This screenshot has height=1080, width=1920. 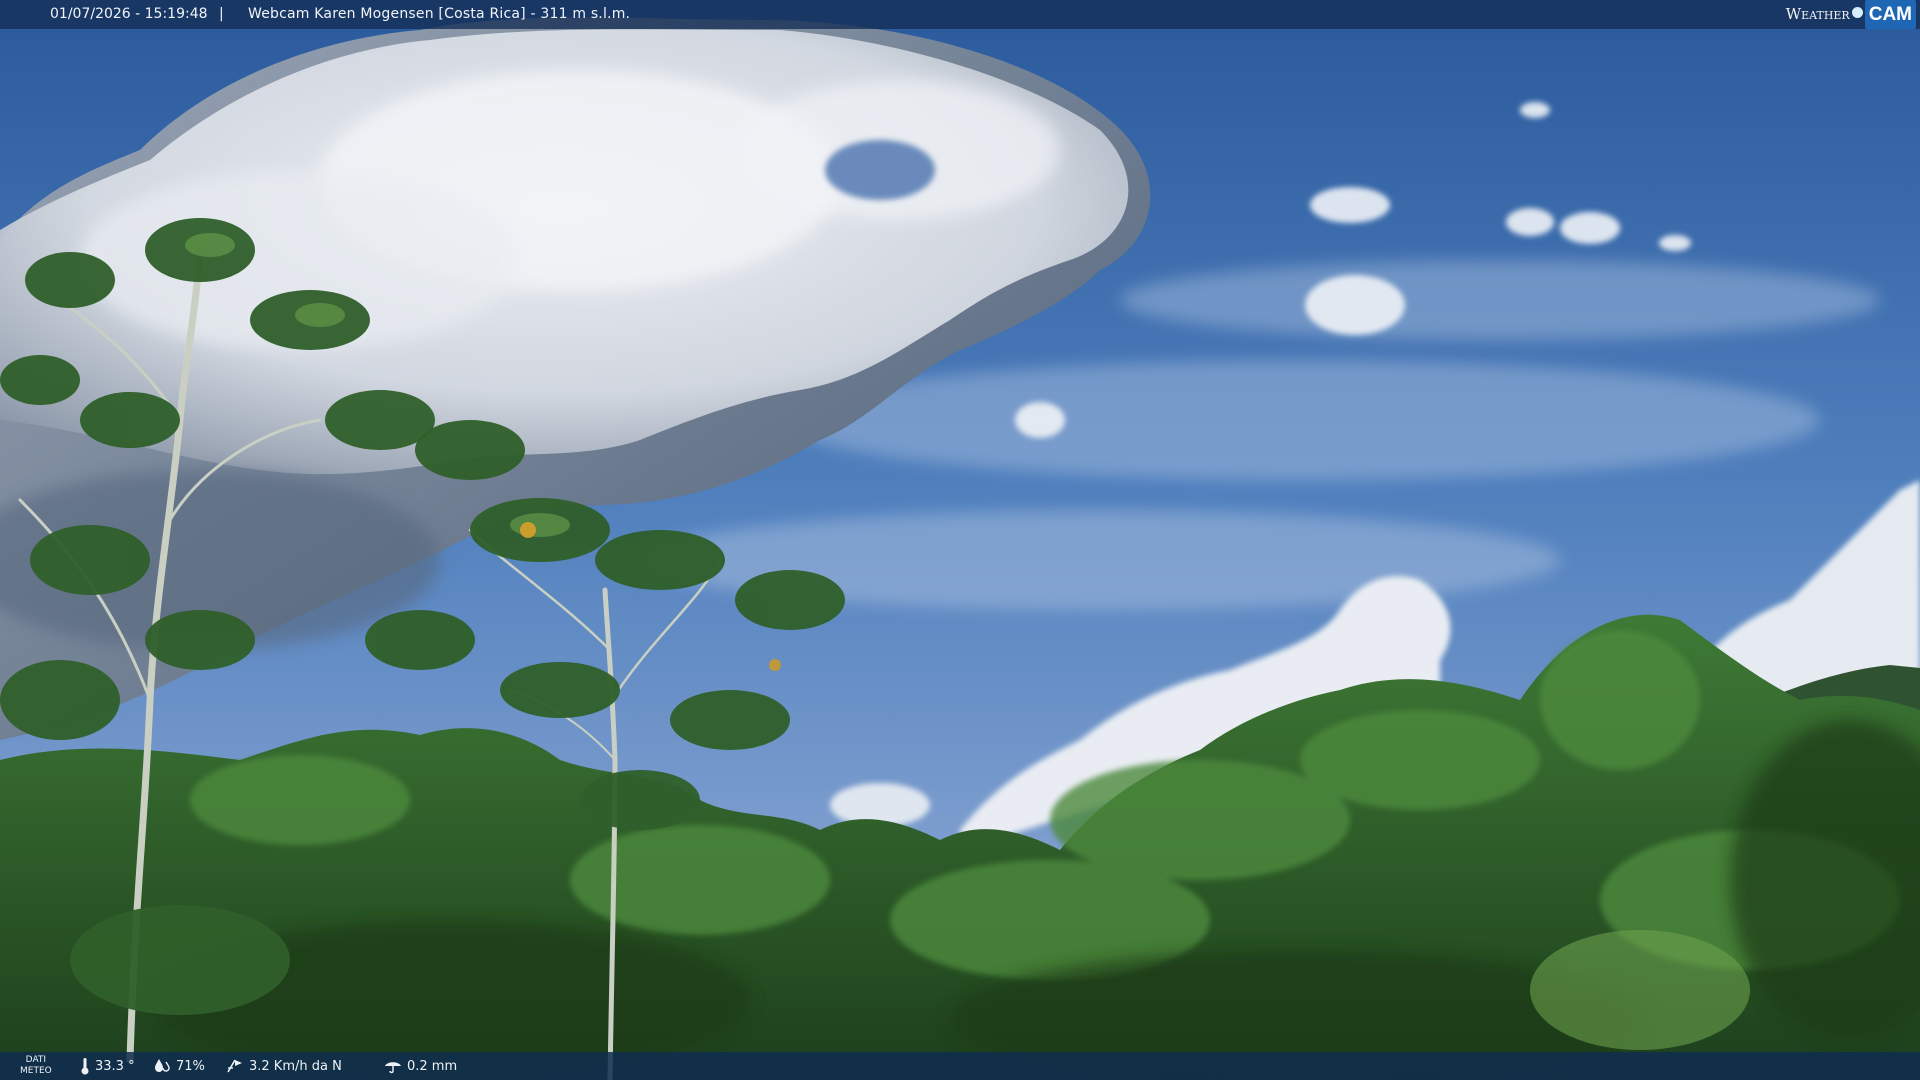 I want to click on temperature-value: 33.3 °, so click(x=115, y=1066).